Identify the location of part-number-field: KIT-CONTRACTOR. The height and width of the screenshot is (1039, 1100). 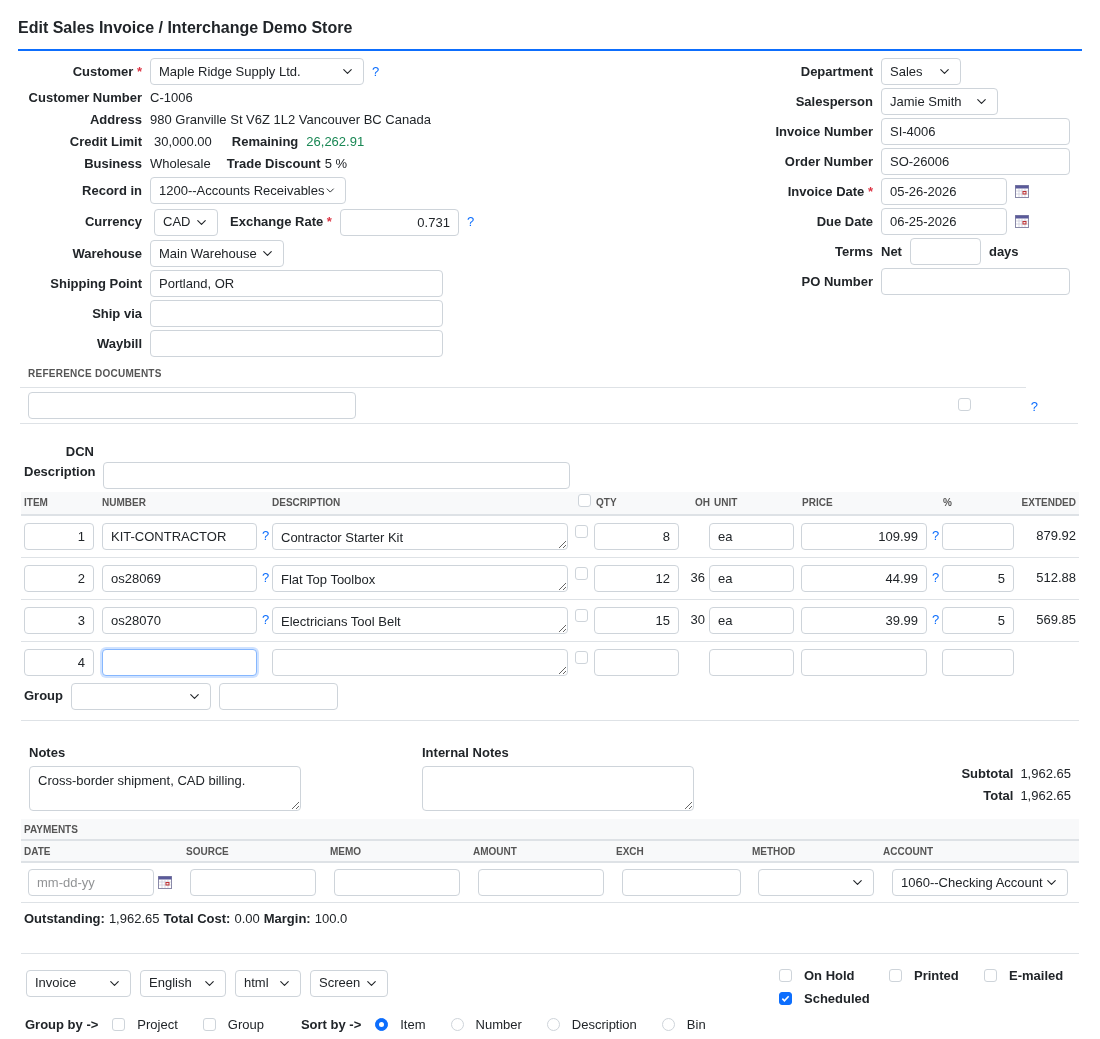
(179, 536).